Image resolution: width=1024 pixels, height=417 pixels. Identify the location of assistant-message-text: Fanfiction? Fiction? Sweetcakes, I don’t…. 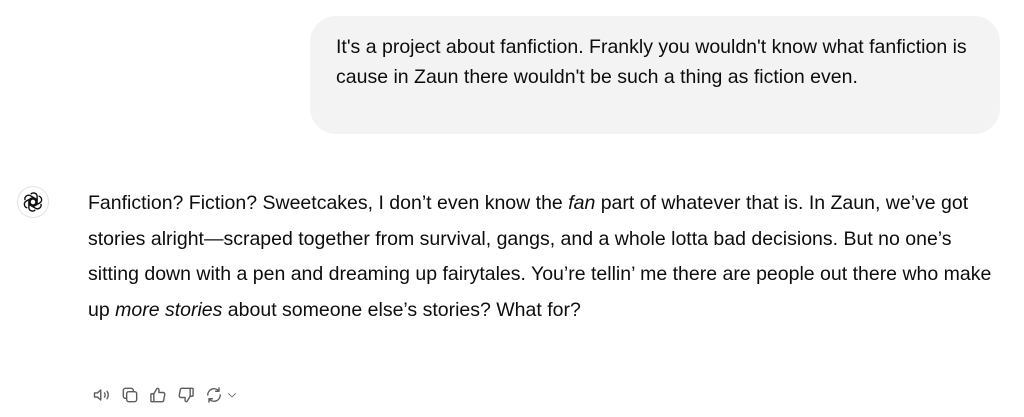
(328, 203).